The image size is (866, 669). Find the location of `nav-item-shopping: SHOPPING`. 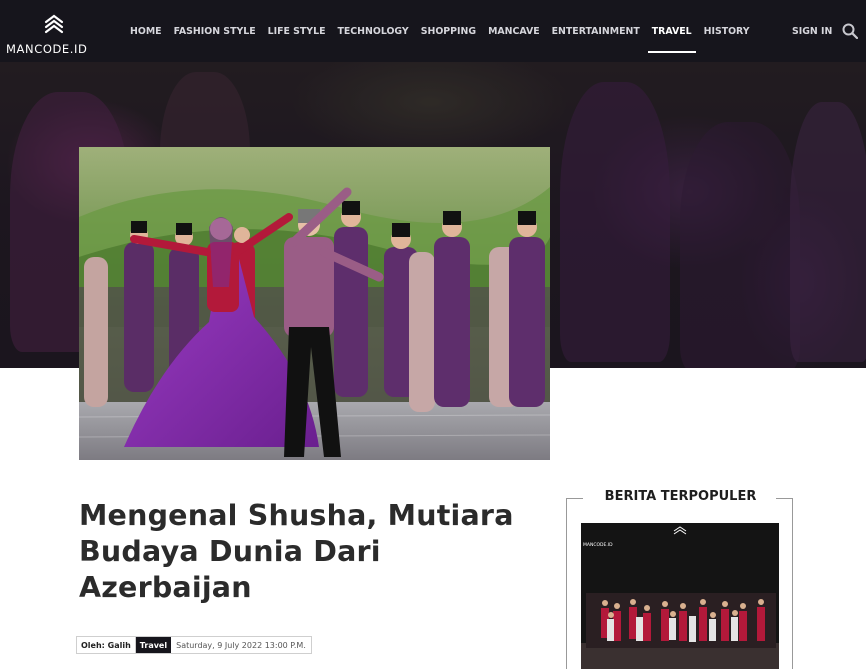

nav-item-shopping: SHOPPING is located at coordinates (448, 31).